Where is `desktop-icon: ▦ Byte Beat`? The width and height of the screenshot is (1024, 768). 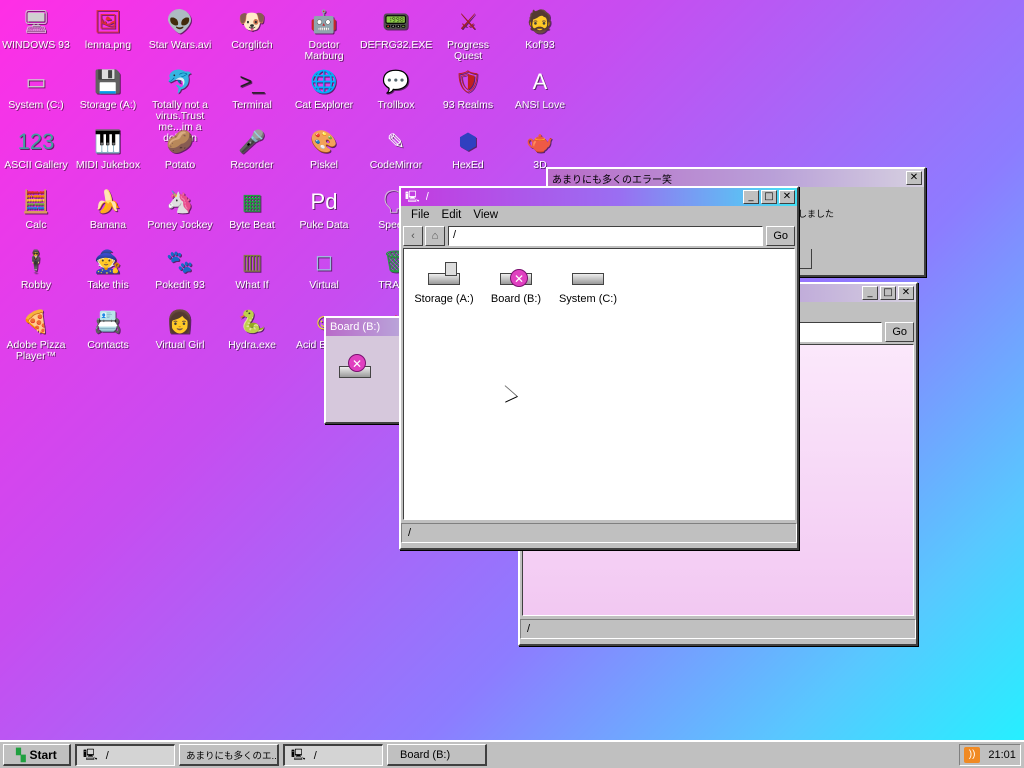 desktop-icon: ▦ Byte Beat is located at coordinates (252, 208).